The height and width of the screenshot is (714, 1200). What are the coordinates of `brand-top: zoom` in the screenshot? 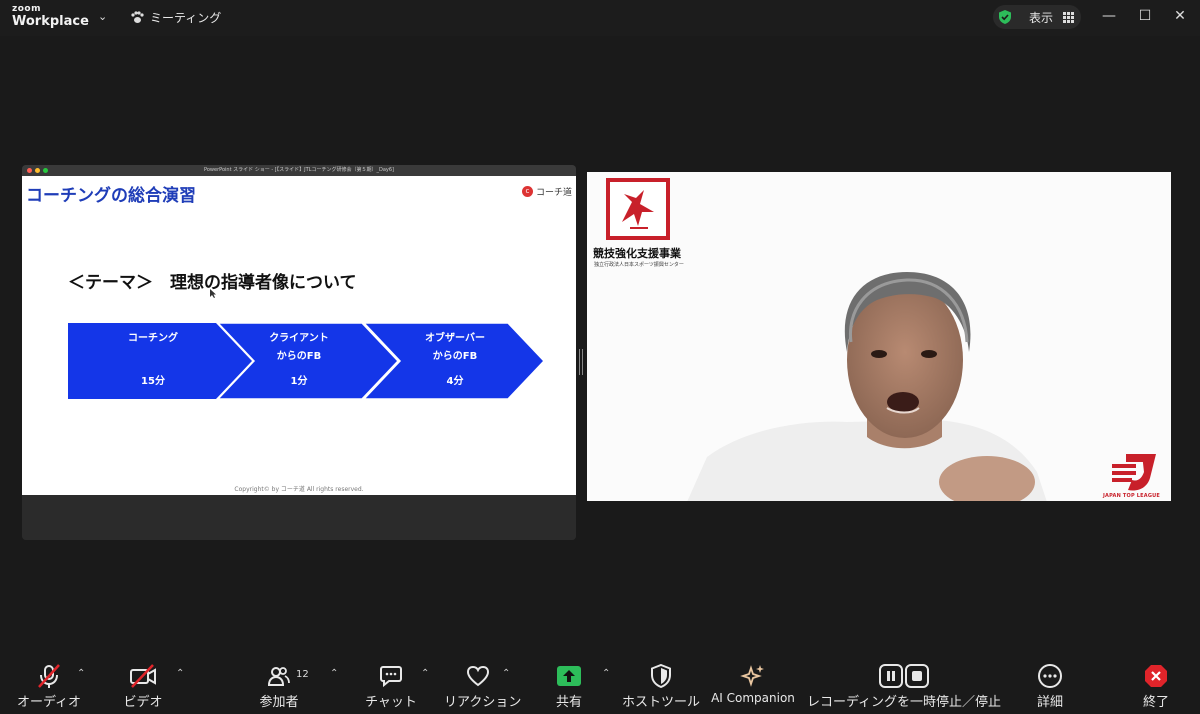 It's located at (26, 9).